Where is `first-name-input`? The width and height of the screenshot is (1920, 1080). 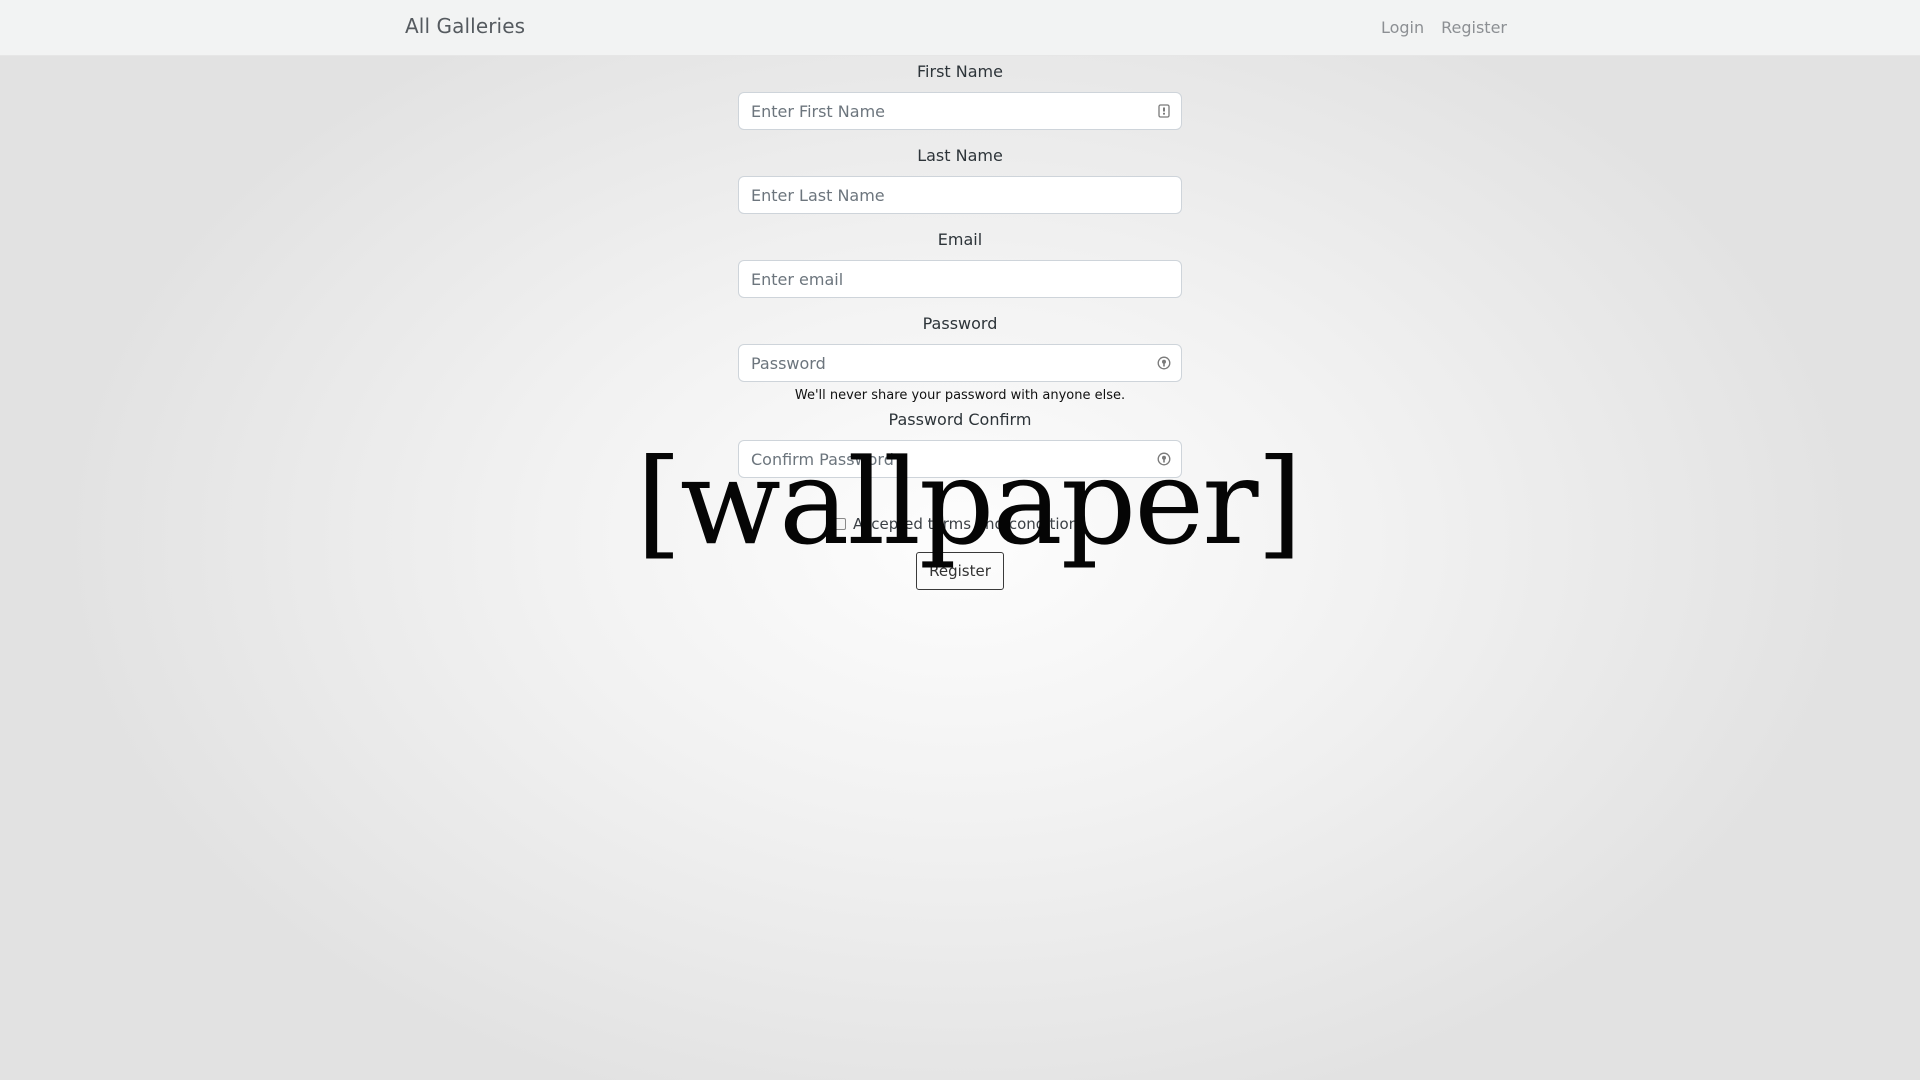 first-name-input is located at coordinates (960, 111).